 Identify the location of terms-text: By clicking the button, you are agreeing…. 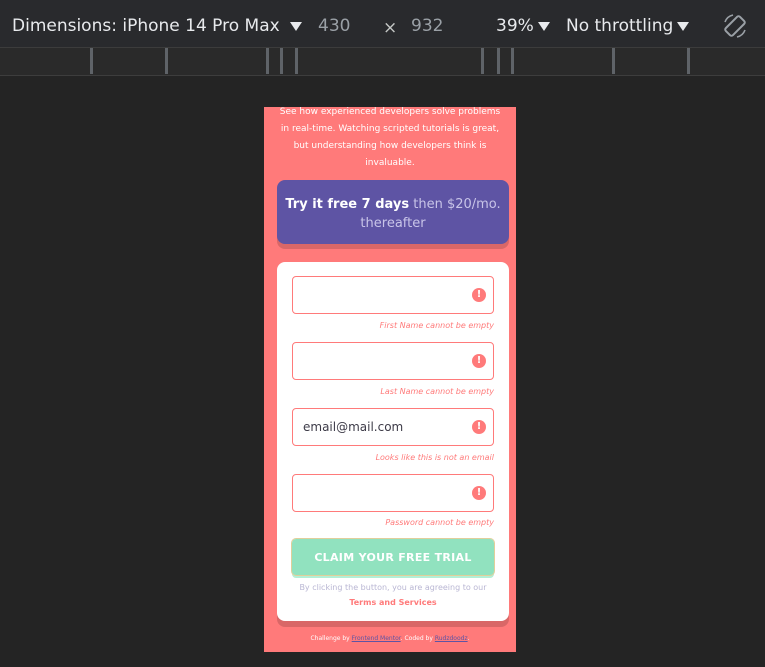
(393, 587).